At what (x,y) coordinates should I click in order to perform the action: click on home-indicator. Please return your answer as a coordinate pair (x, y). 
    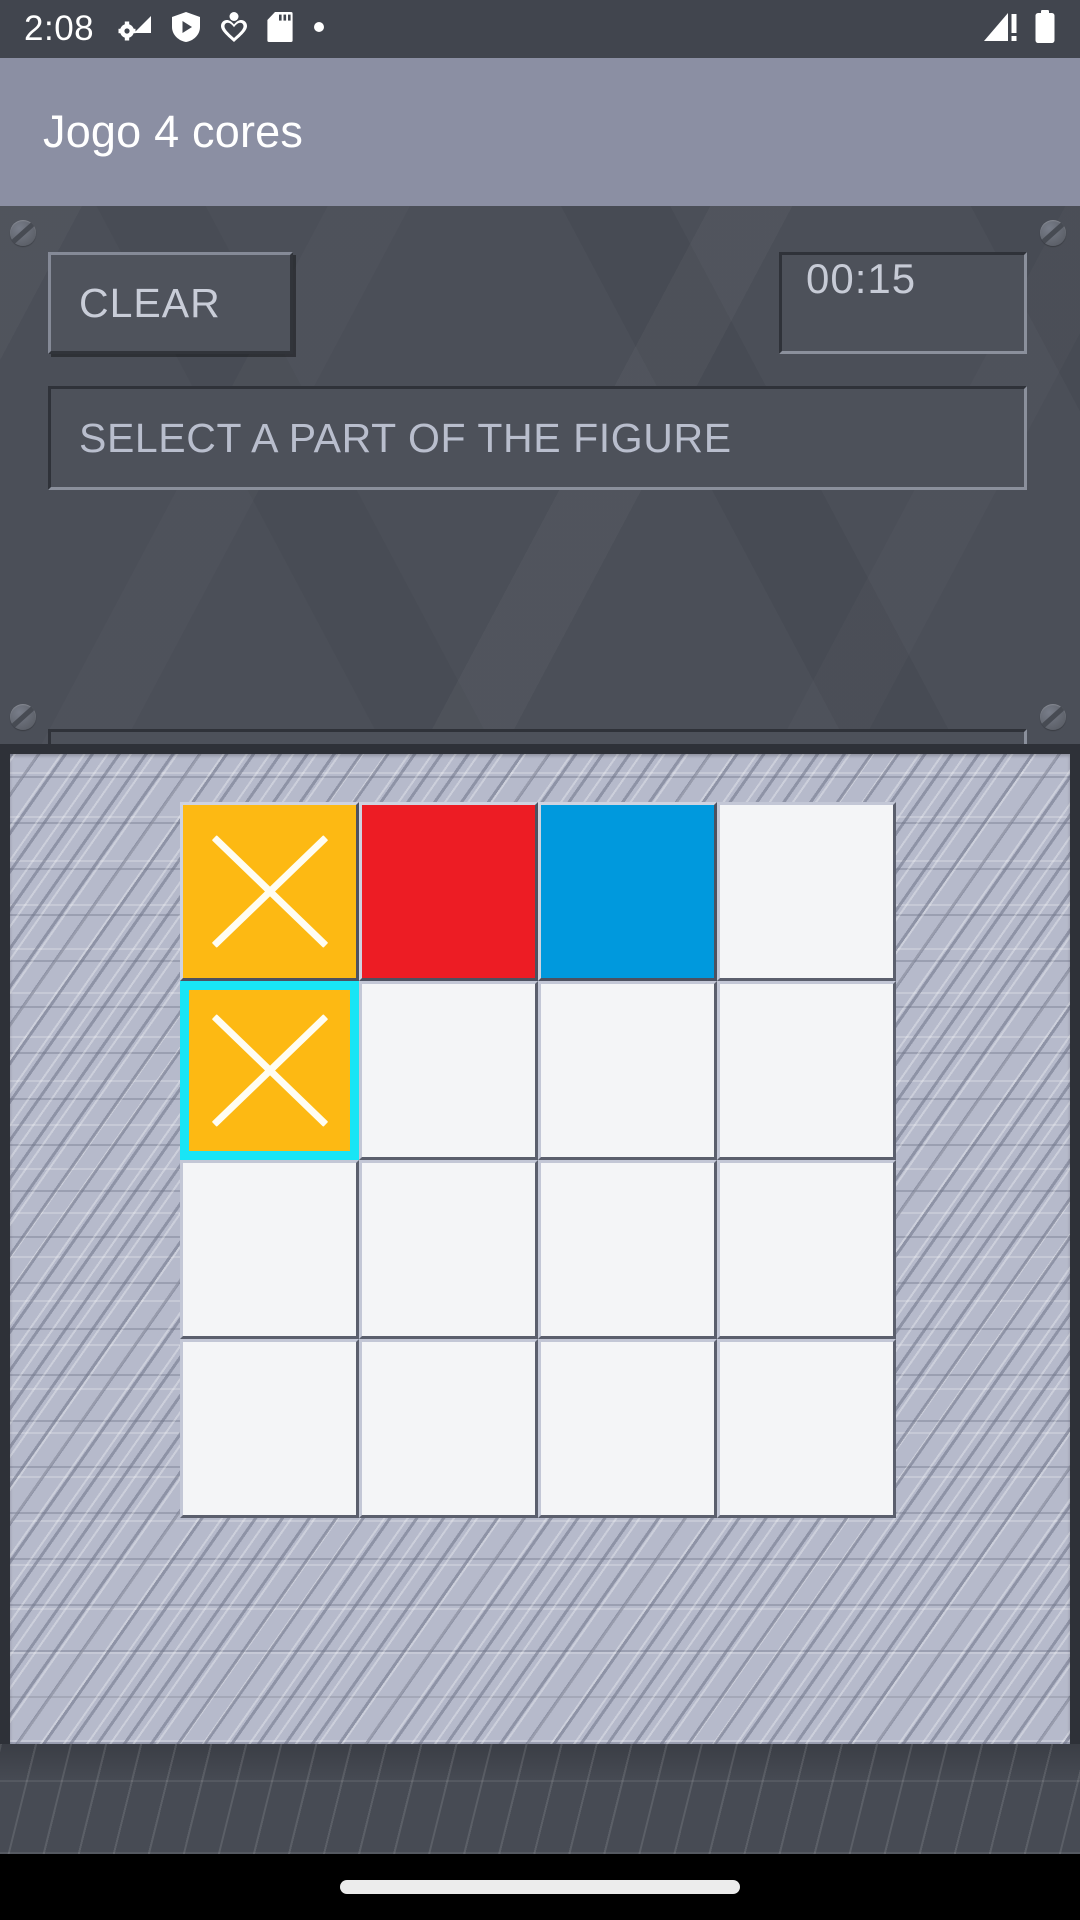
    Looking at the image, I should click on (540, 1887).